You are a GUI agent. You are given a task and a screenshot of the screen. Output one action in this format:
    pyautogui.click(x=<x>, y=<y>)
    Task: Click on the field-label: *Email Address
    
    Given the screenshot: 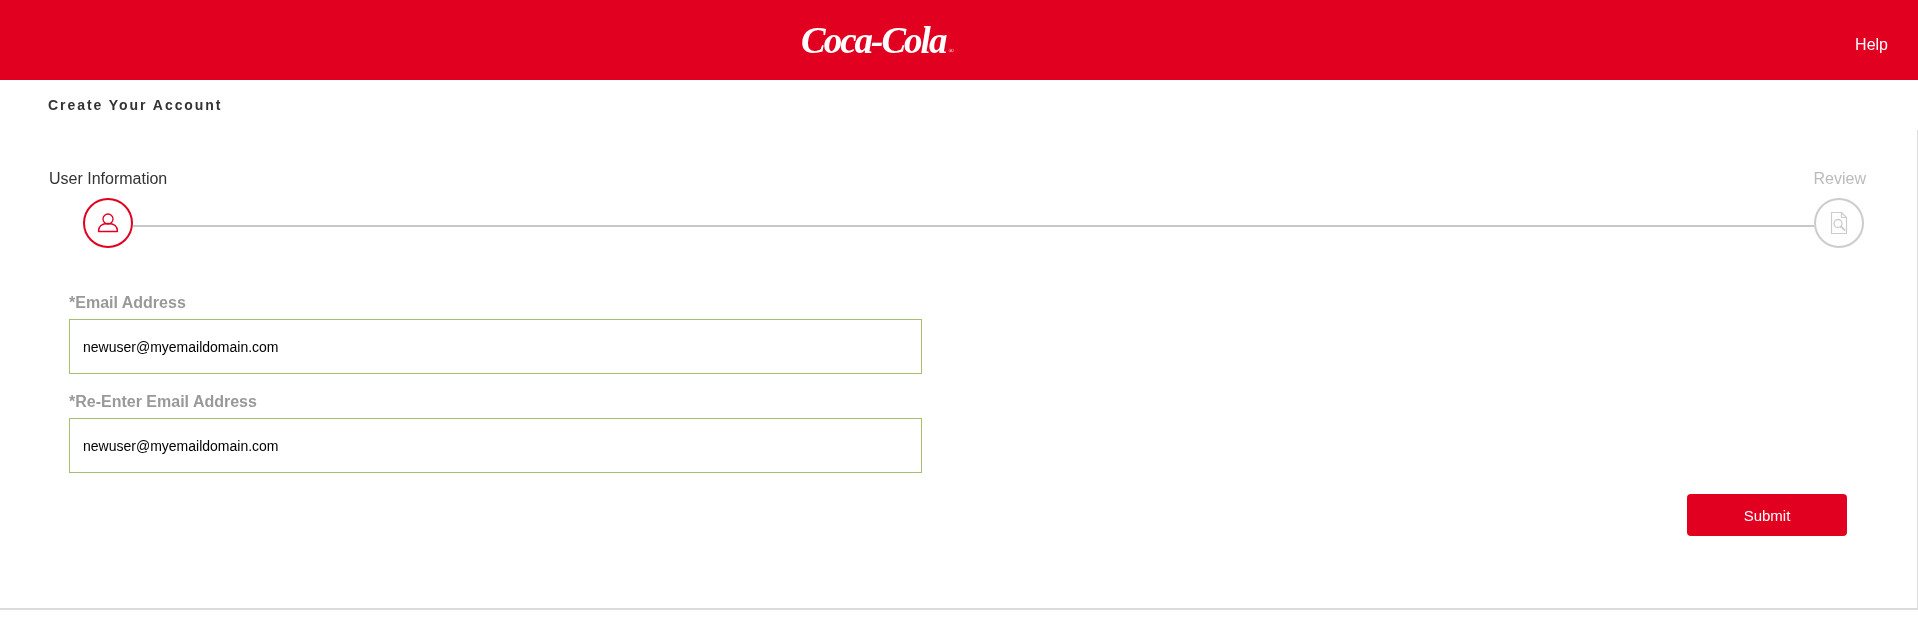 What is the action you would take?
    pyautogui.click(x=127, y=303)
    